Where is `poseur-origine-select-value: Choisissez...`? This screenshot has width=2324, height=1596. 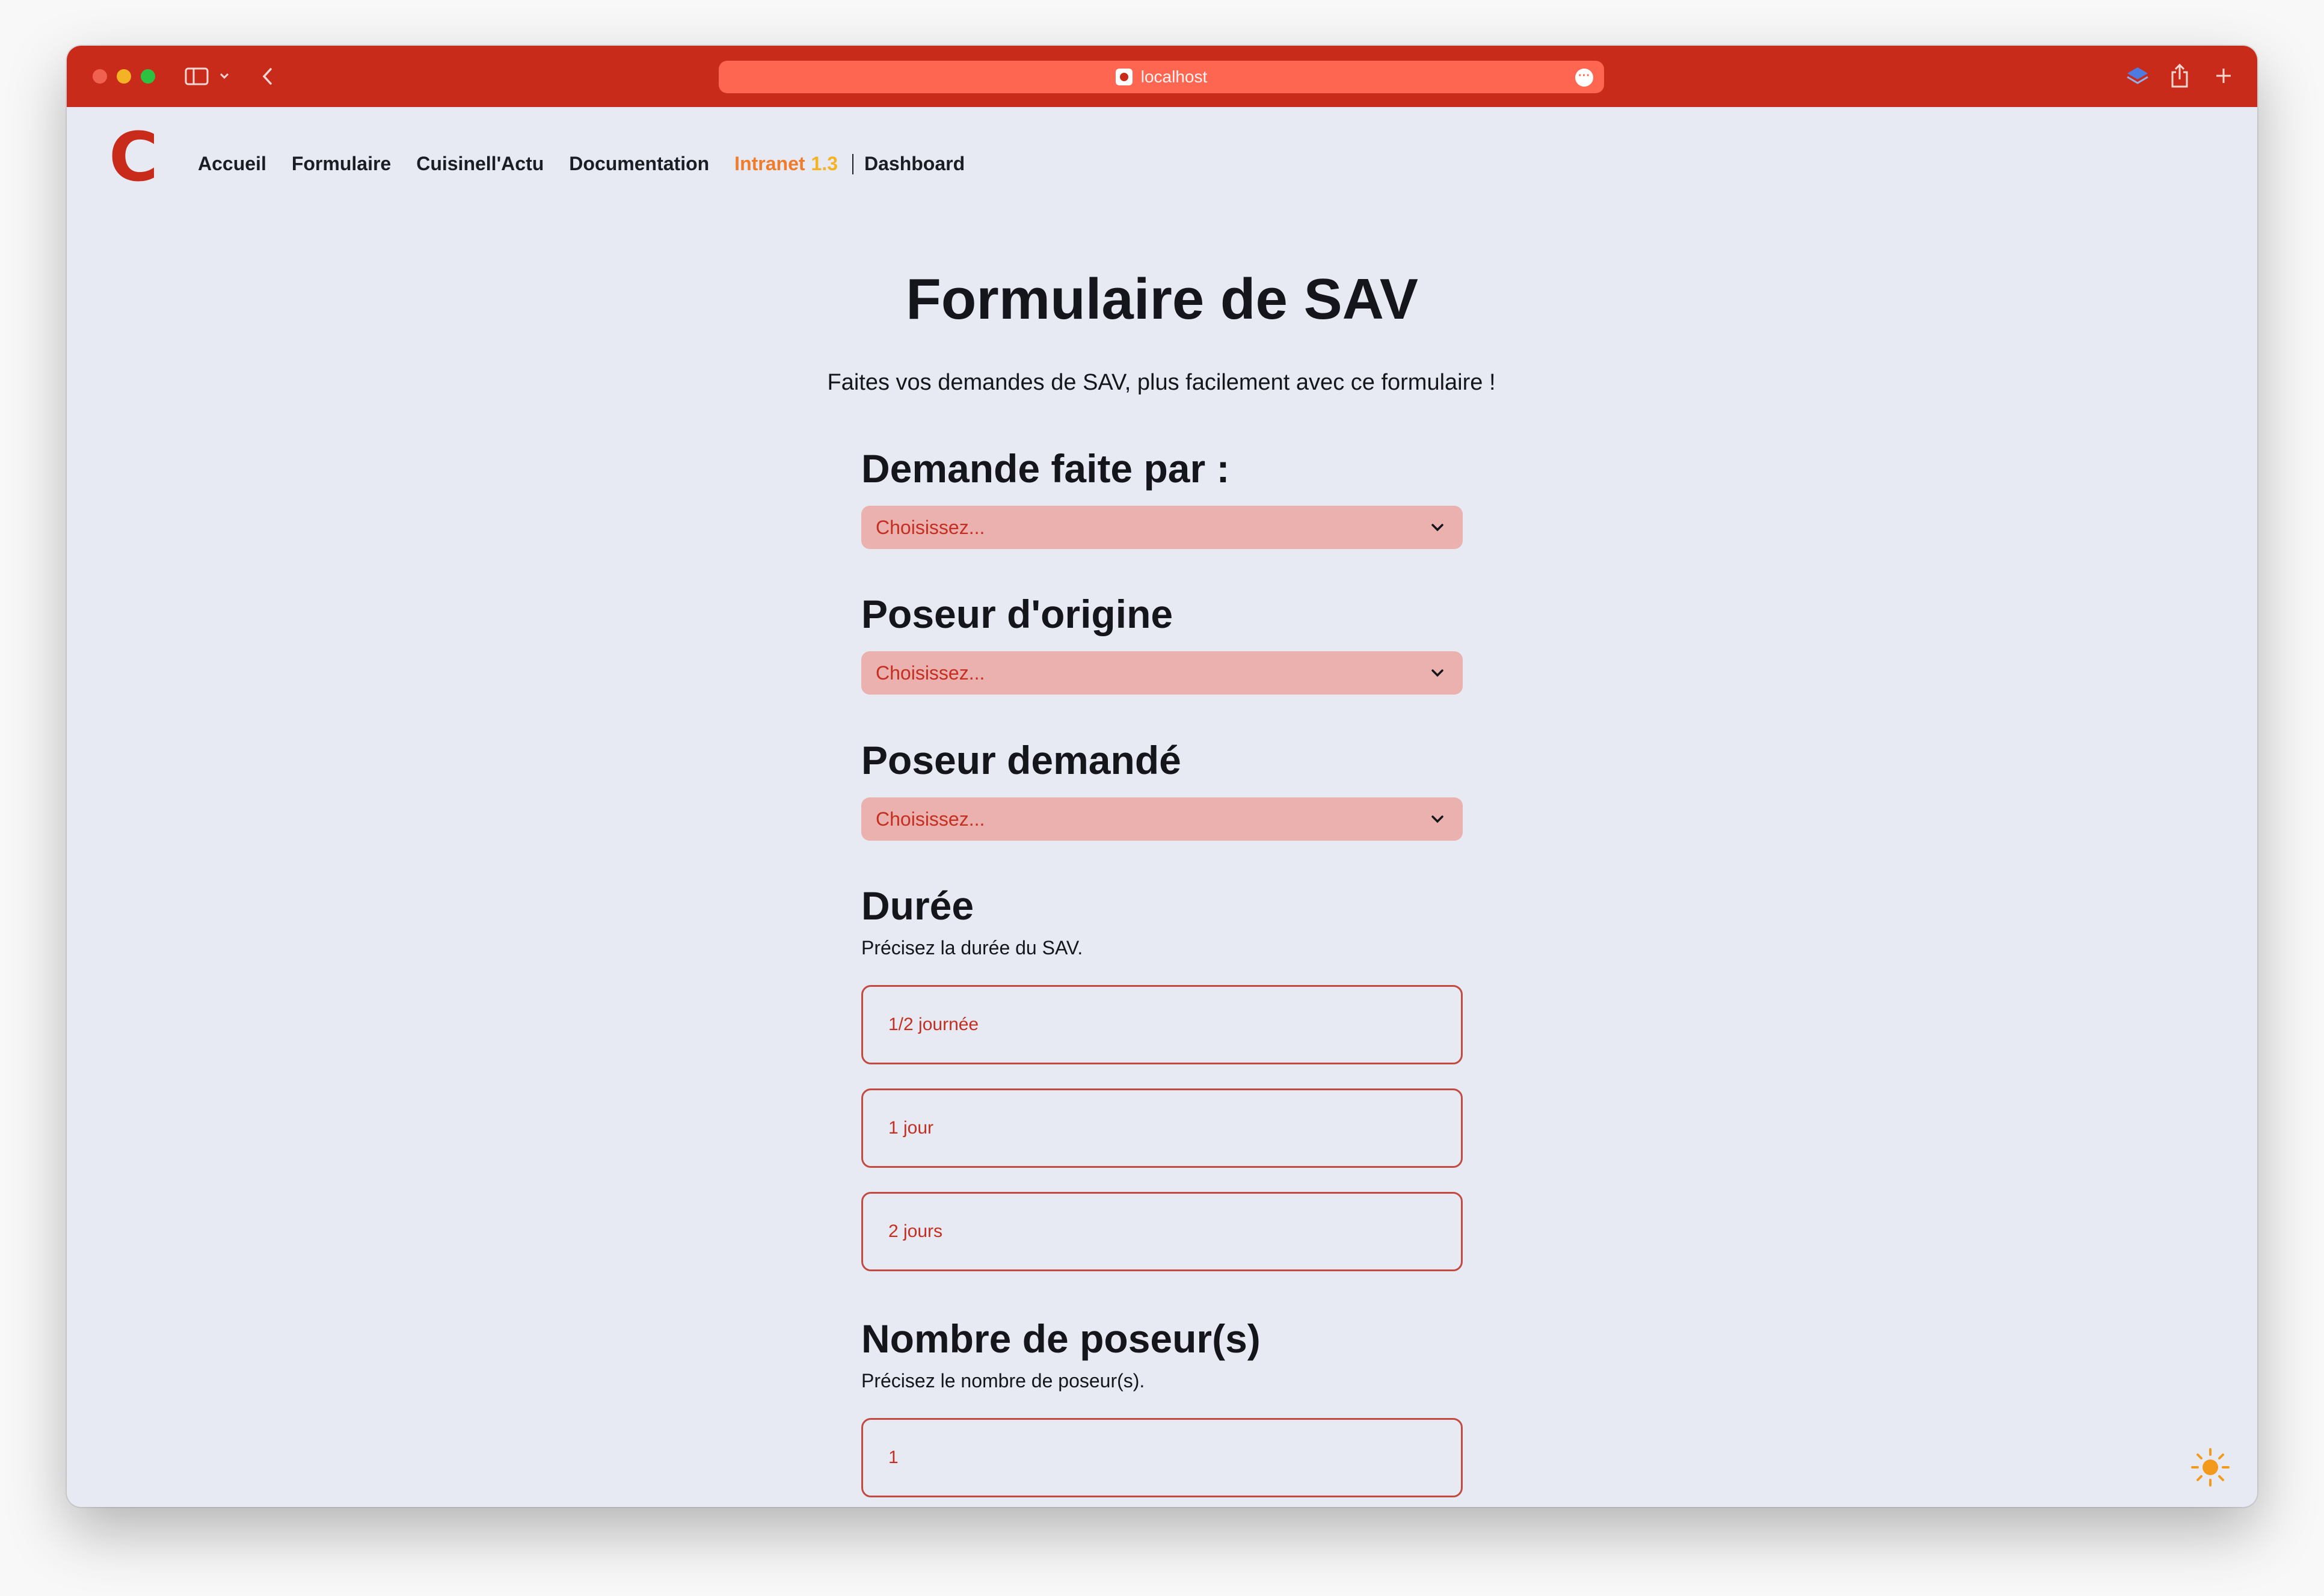
poseur-origine-select-value: Choisissez... is located at coordinates (930, 672).